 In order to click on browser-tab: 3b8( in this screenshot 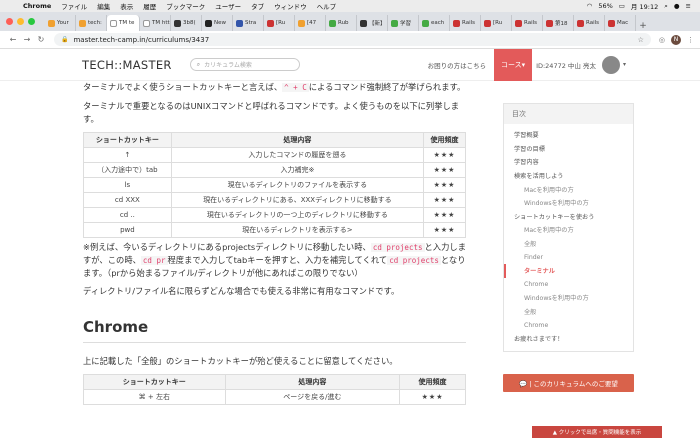, I will do `click(186, 23)`.